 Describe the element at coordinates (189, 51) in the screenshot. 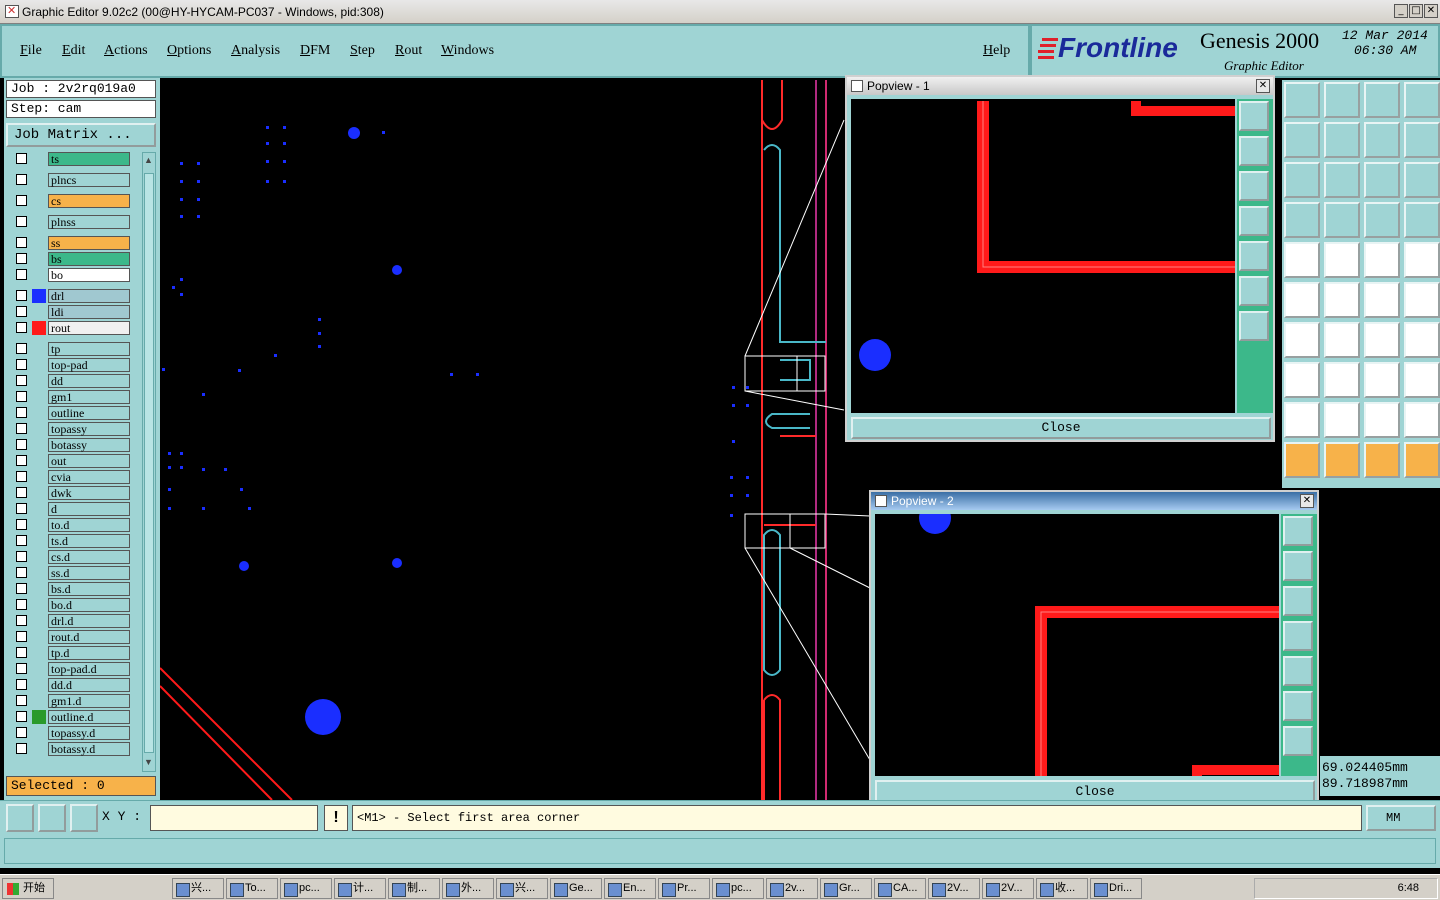

I see `menu-options: Options` at that location.